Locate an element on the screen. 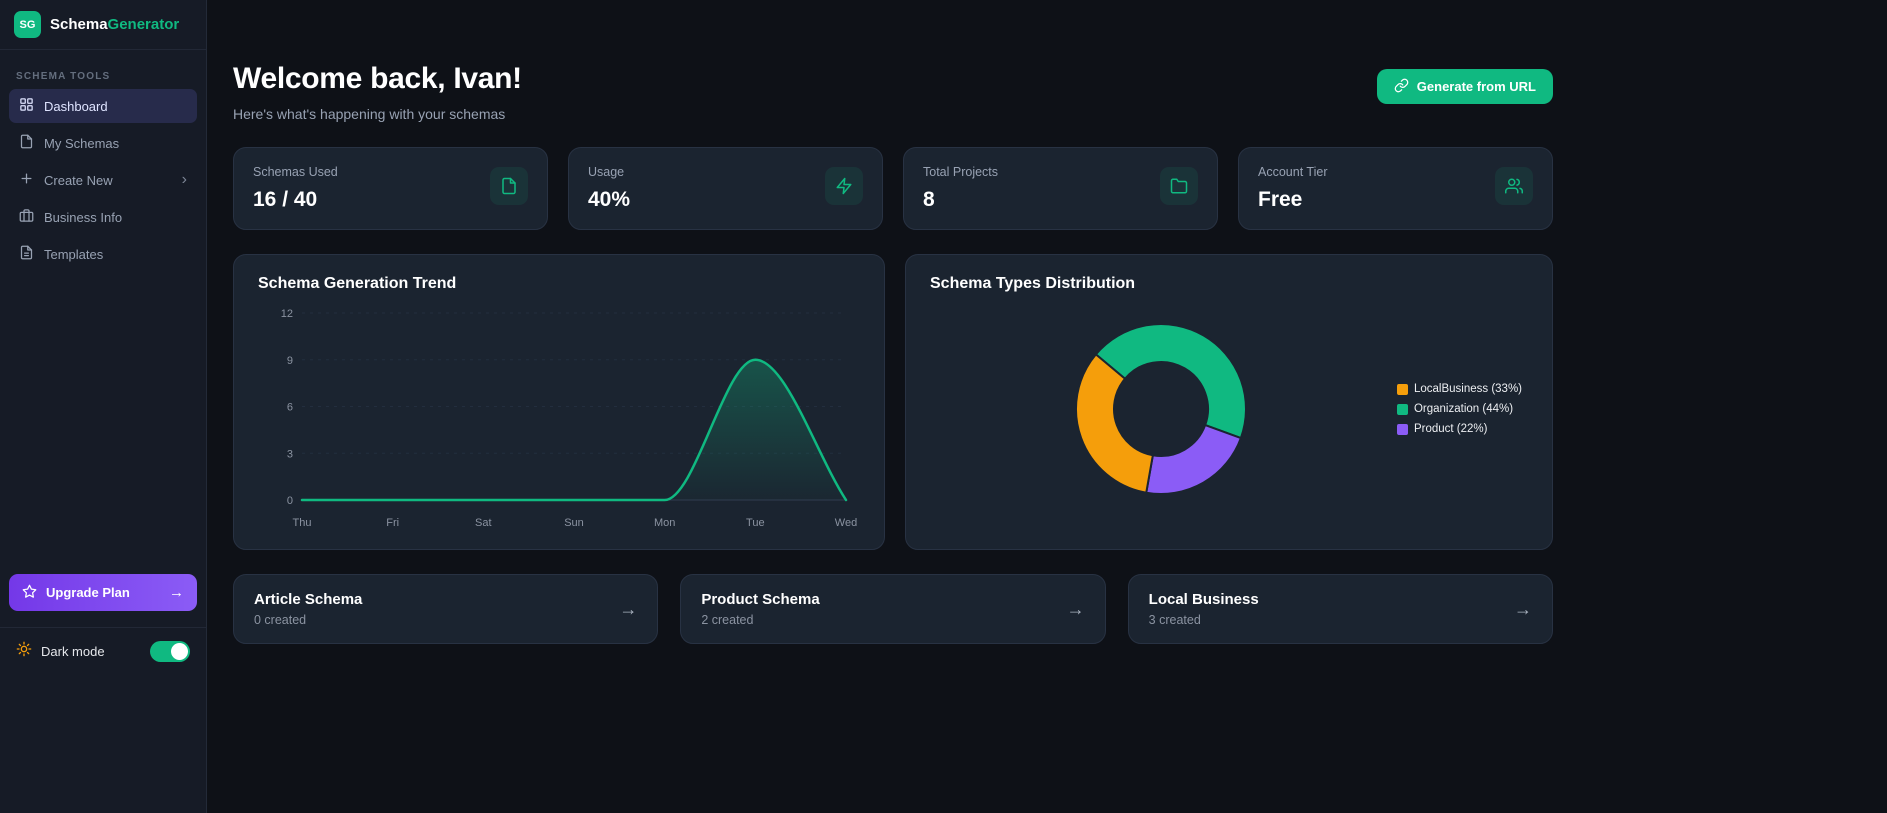 The width and height of the screenshot is (1887, 813). svg-text: 12 is located at coordinates (287, 314).